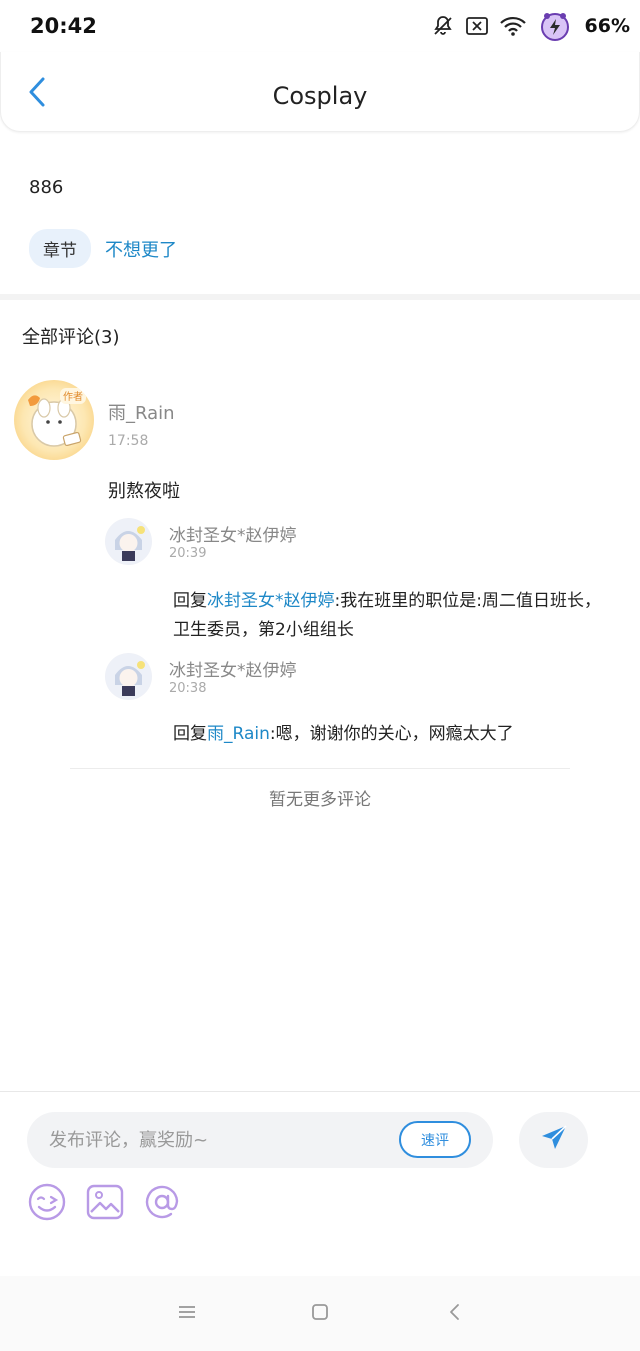 The width and height of the screenshot is (640, 1351). Describe the element at coordinates (128, 441) in the screenshot. I see `comment-time: 17:58` at that location.